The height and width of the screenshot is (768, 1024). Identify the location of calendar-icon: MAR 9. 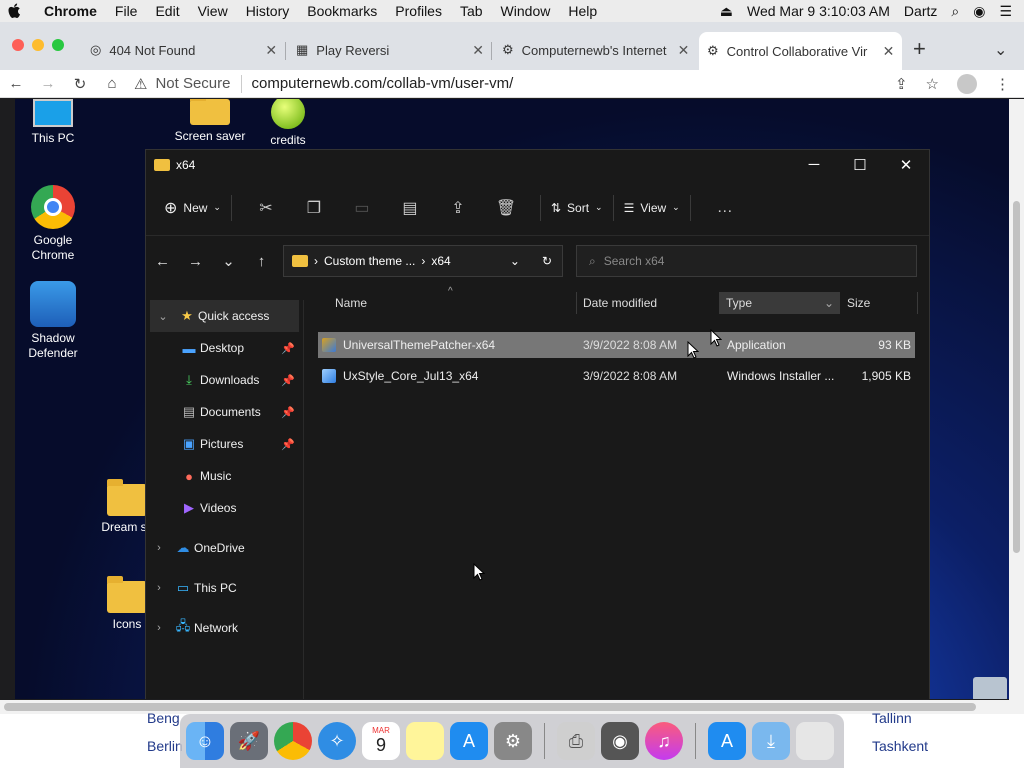
(381, 741).